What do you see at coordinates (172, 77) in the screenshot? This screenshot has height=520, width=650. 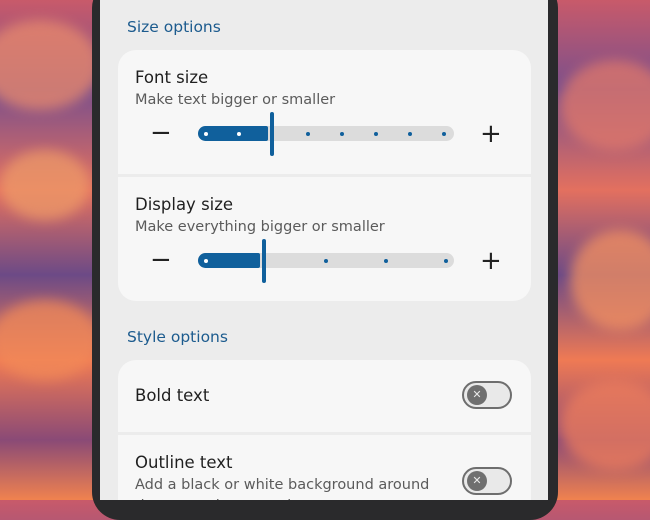 I see `font-size-title: Font size` at bounding box center [172, 77].